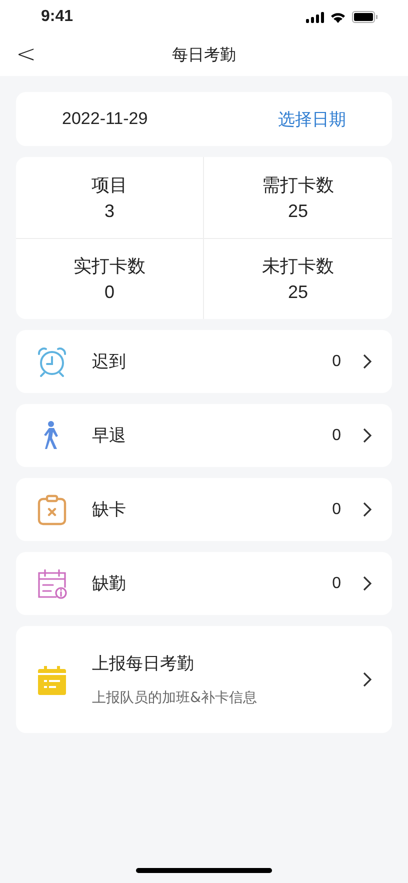  What do you see at coordinates (109, 510) in the screenshot?
I see `row-label: 缺卡` at bounding box center [109, 510].